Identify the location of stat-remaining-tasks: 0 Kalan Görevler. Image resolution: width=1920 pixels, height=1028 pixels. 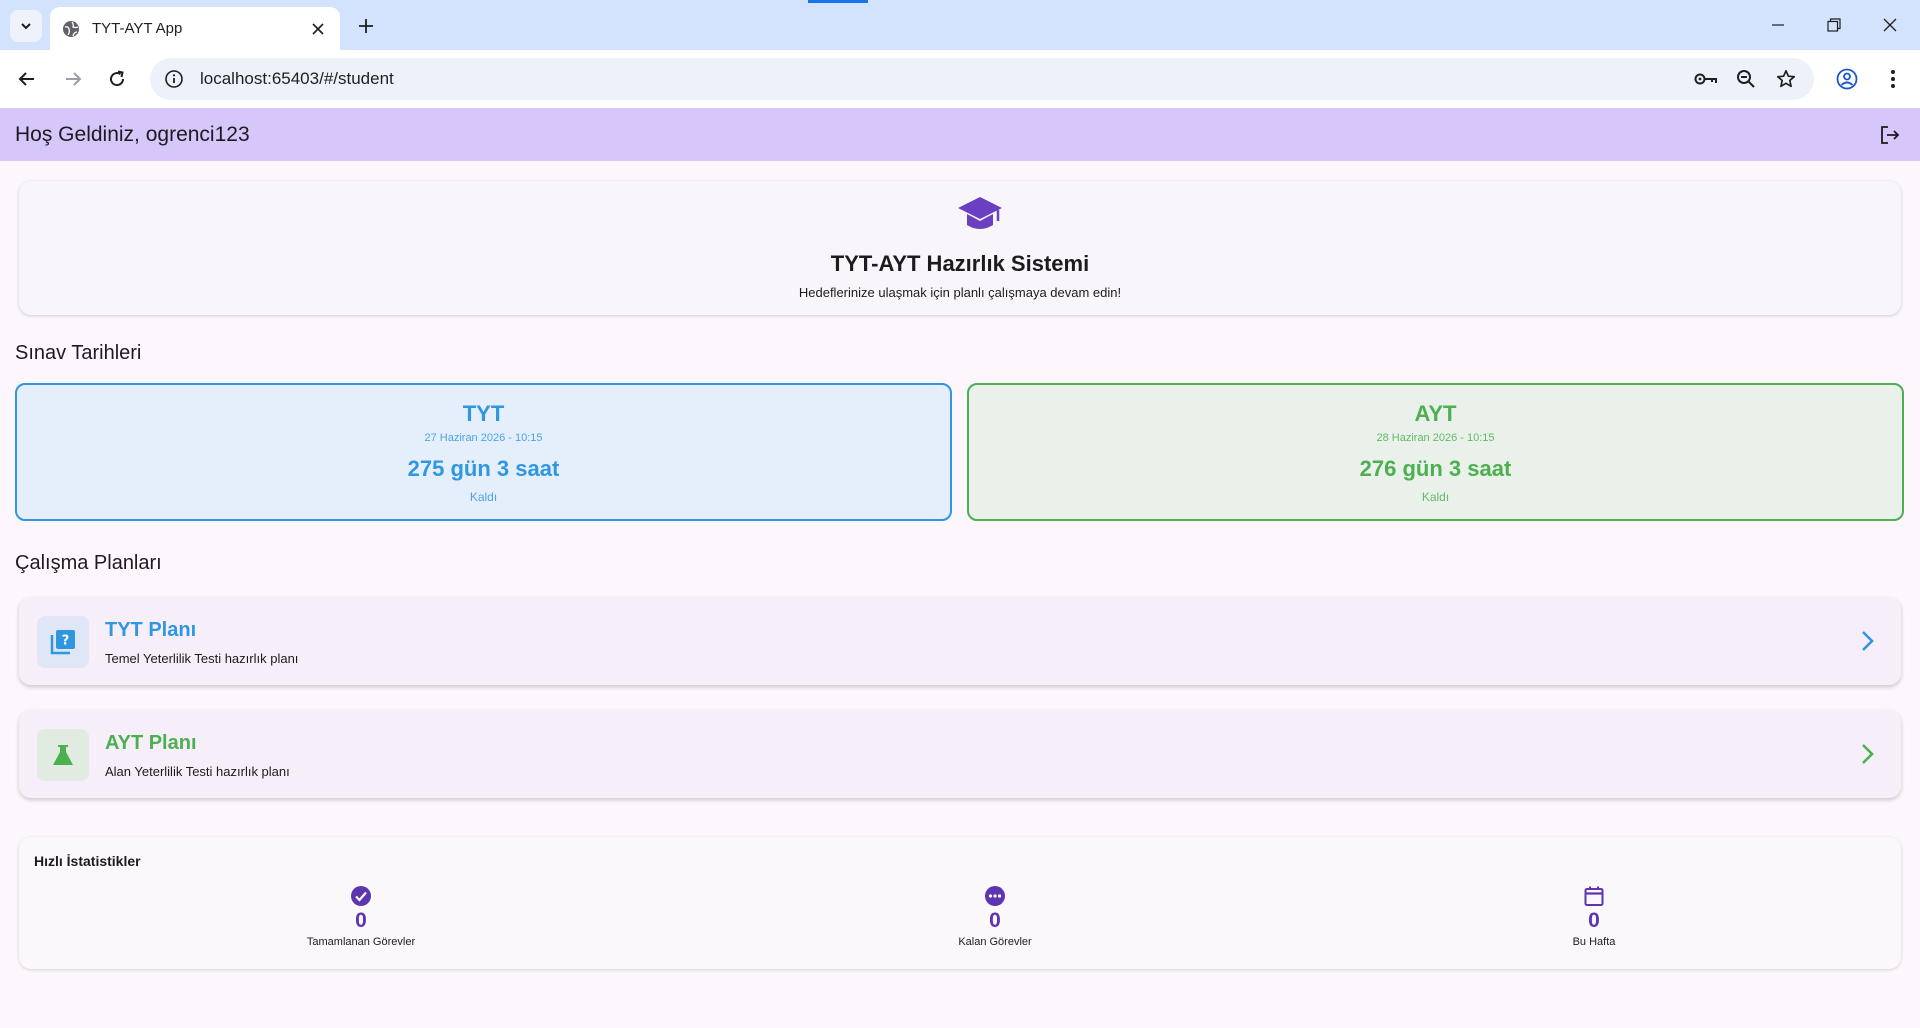
(995, 916).